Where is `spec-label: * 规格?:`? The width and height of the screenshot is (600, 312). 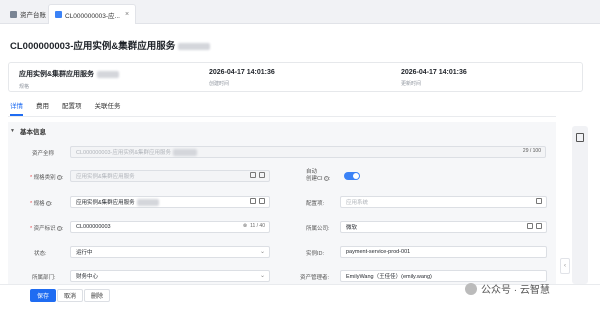
spec-label: * 规格?: is located at coordinates (41, 204).